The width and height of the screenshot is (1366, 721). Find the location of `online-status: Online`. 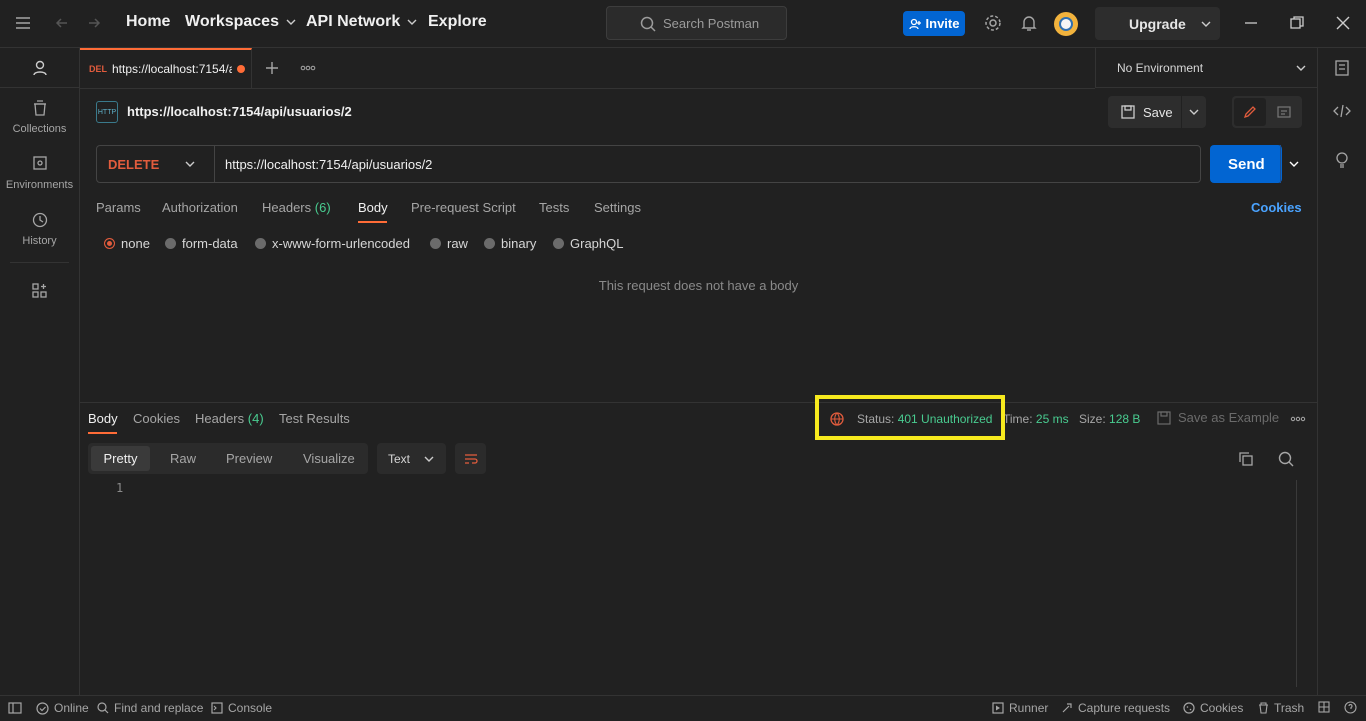

online-status: Online is located at coordinates (62, 708).